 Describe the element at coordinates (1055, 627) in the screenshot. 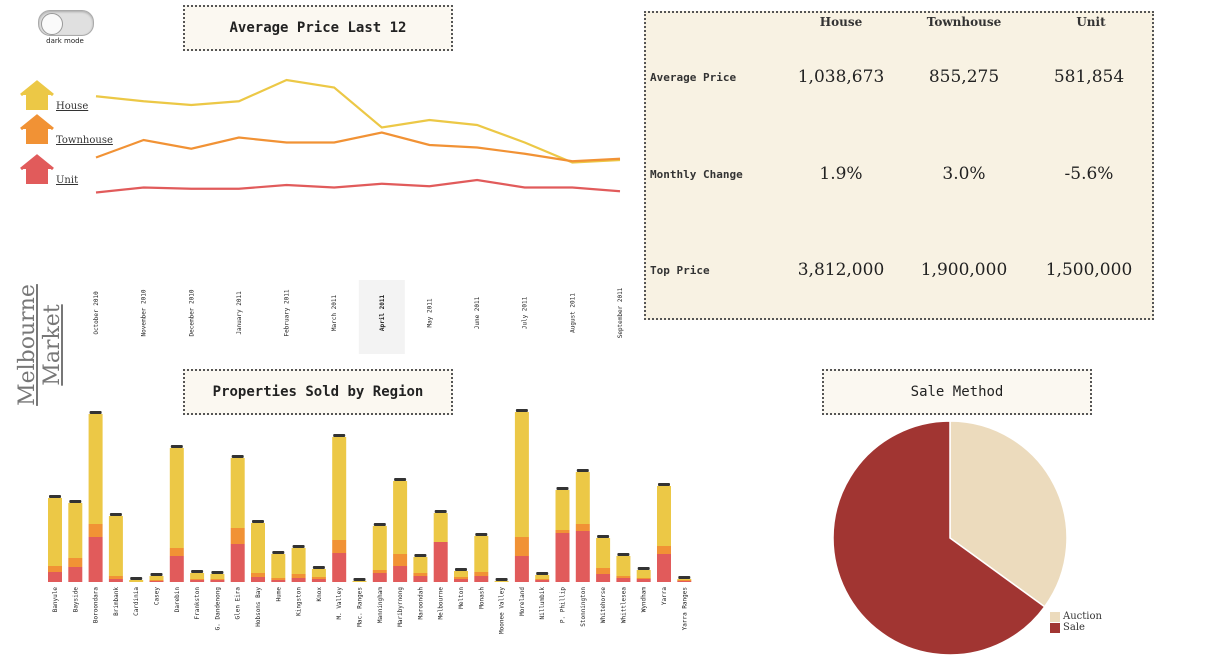

I see `sale-swatch` at that location.